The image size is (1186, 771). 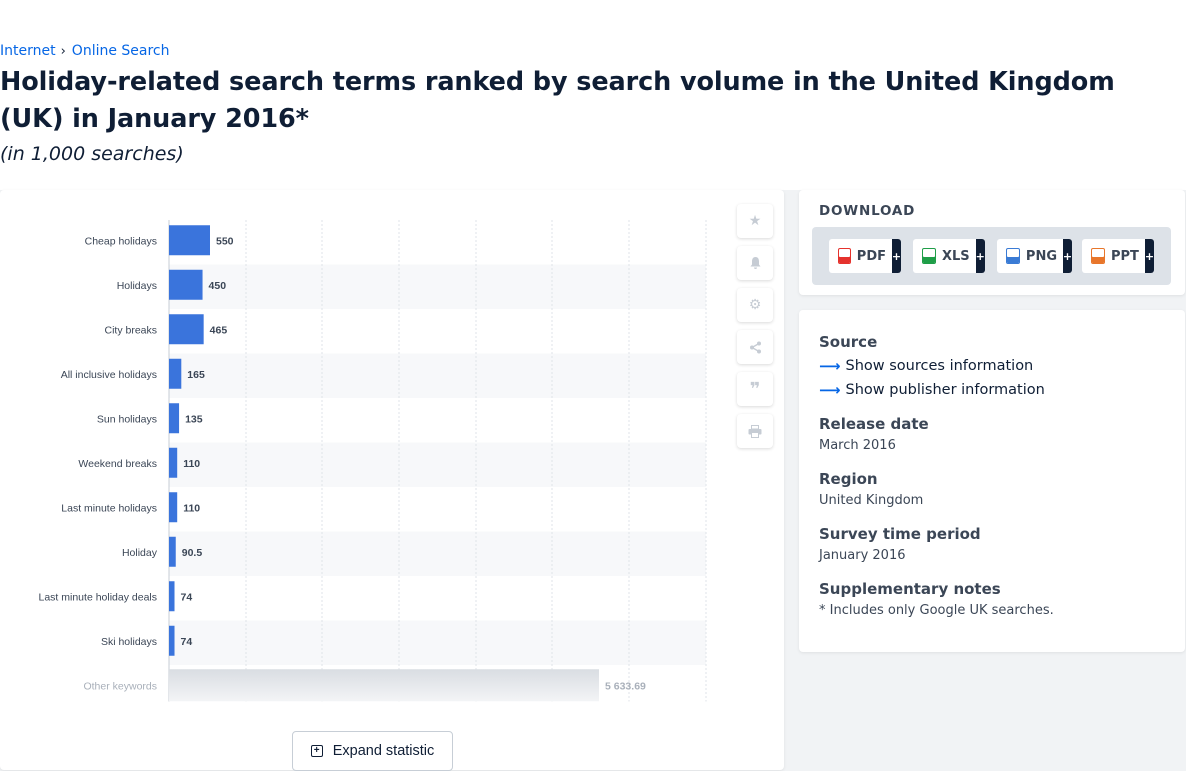 I want to click on download-png-label: PNG, so click(x=1041, y=256).